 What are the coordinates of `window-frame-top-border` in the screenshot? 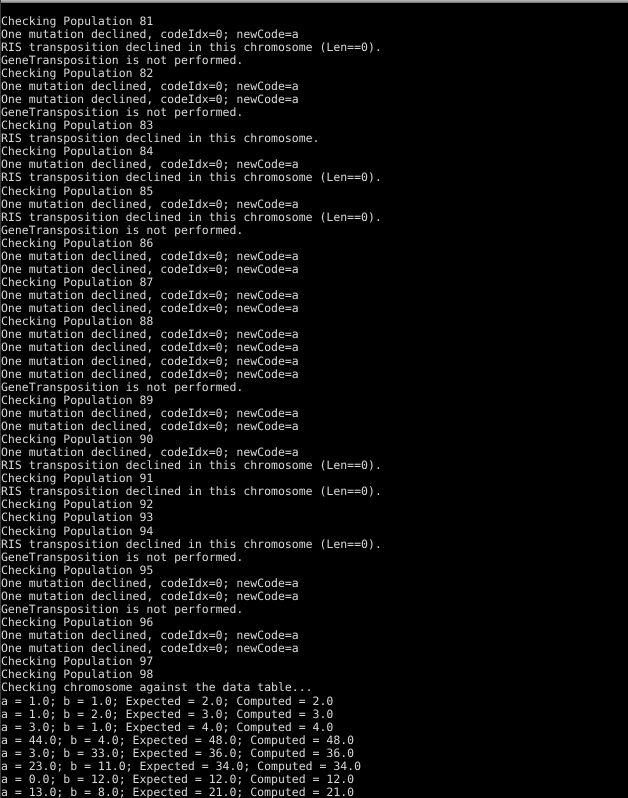 It's located at (314, 1).